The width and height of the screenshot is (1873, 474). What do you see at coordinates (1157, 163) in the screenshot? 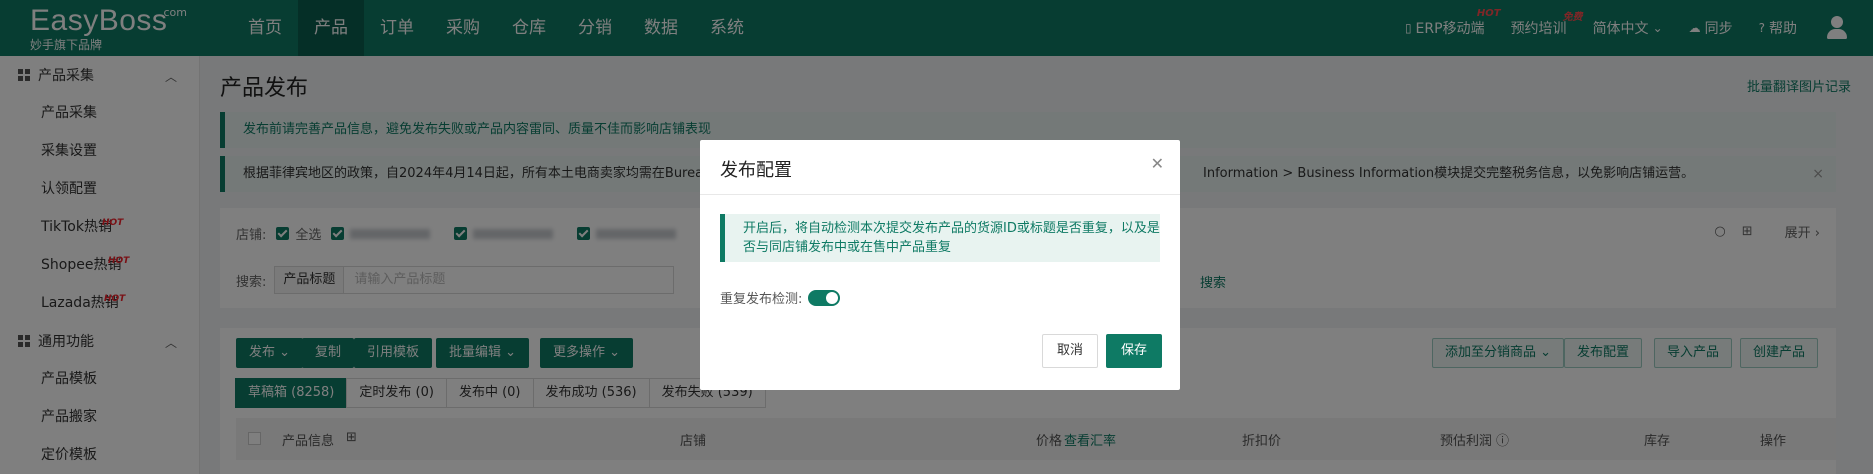
I see `close-icon: ✕` at bounding box center [1157, 163].